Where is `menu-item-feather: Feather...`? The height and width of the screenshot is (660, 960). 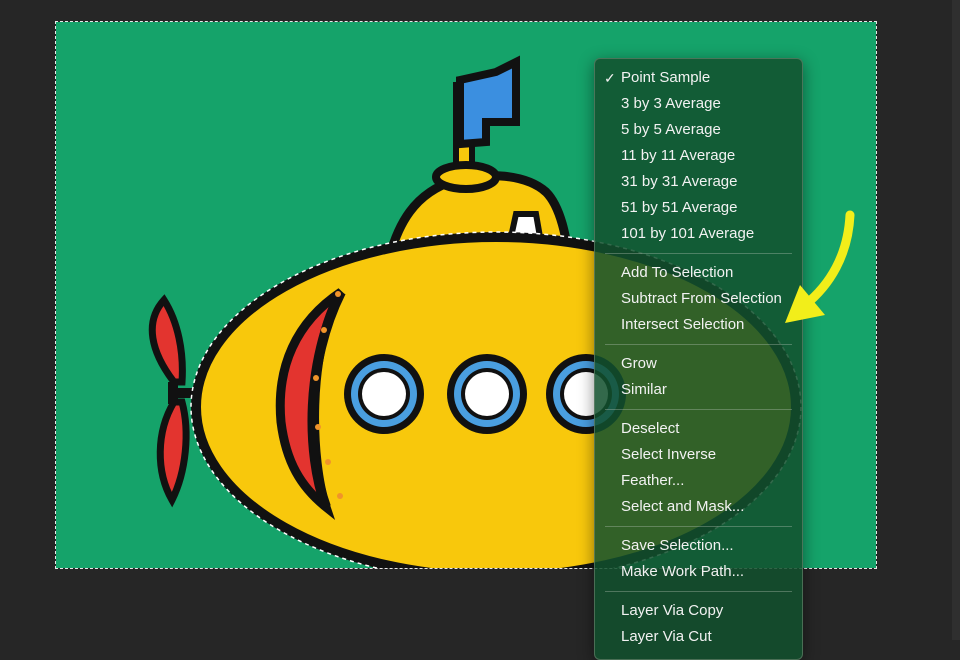
menu-item-feather: Feather... is located at coordinates (698, 481).